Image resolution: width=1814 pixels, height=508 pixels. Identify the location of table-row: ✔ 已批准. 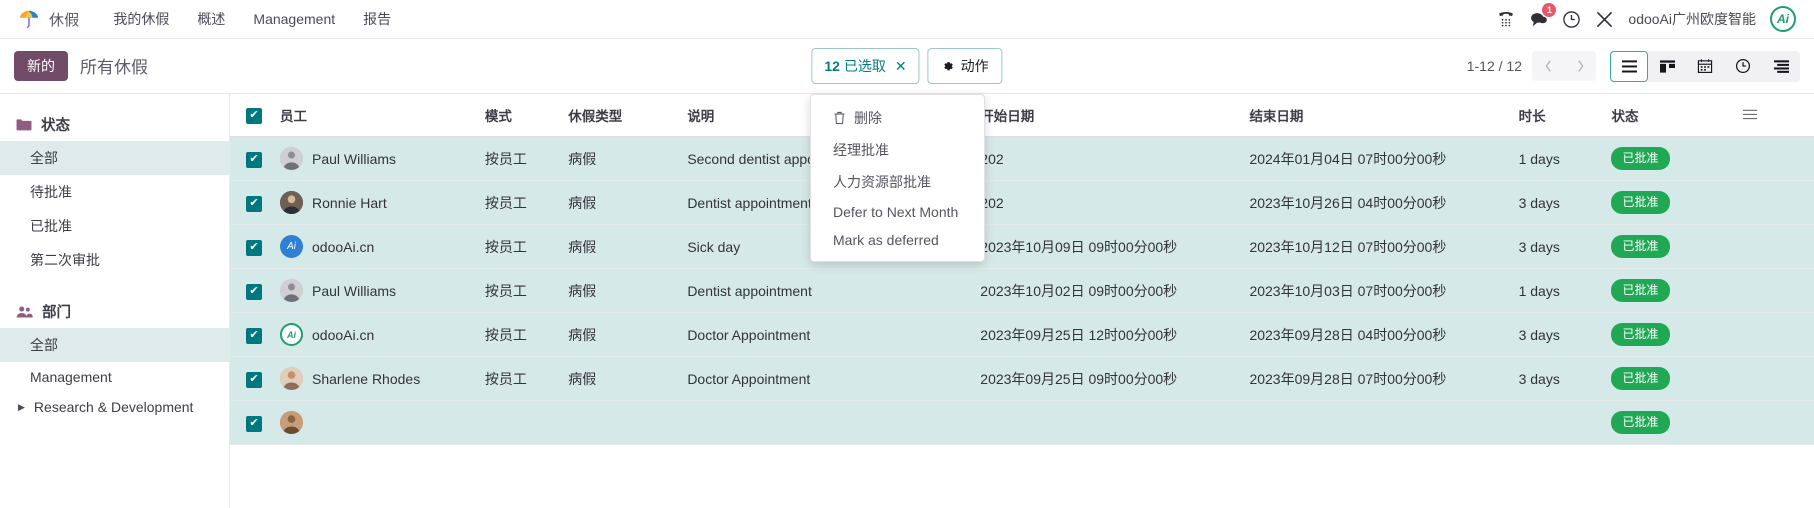
(1022, 422).